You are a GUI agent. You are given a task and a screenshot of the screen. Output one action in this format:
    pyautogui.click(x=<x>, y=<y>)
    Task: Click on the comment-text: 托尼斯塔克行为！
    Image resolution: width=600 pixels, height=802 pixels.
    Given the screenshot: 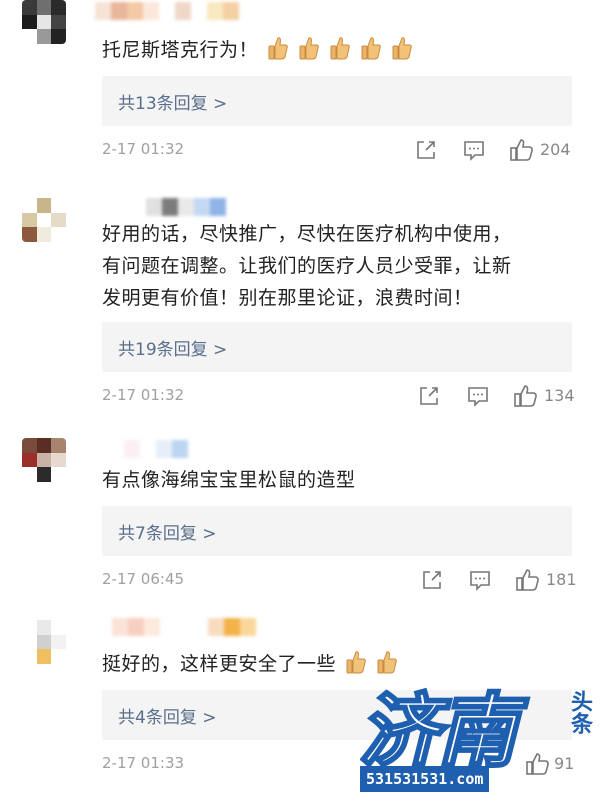 What is the action you would take?
    pyautogui.click(x=257, y=50)
    